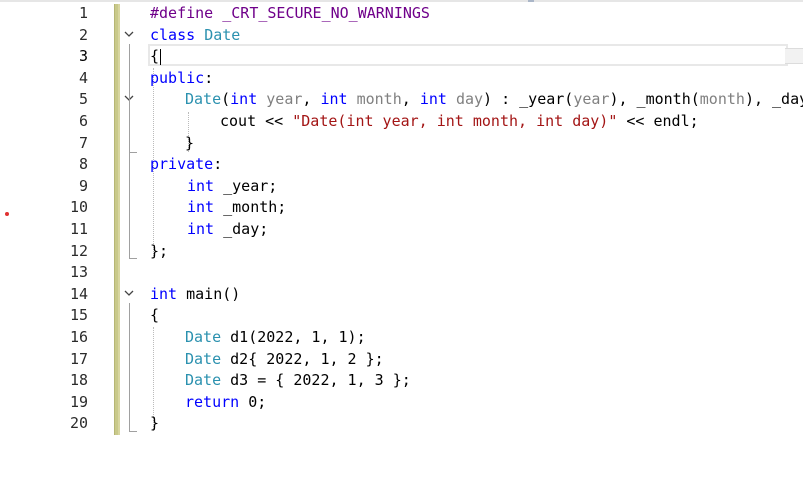 This screenshot has width=803, height=498. I want to click on token-param: day, so click(469, 99).